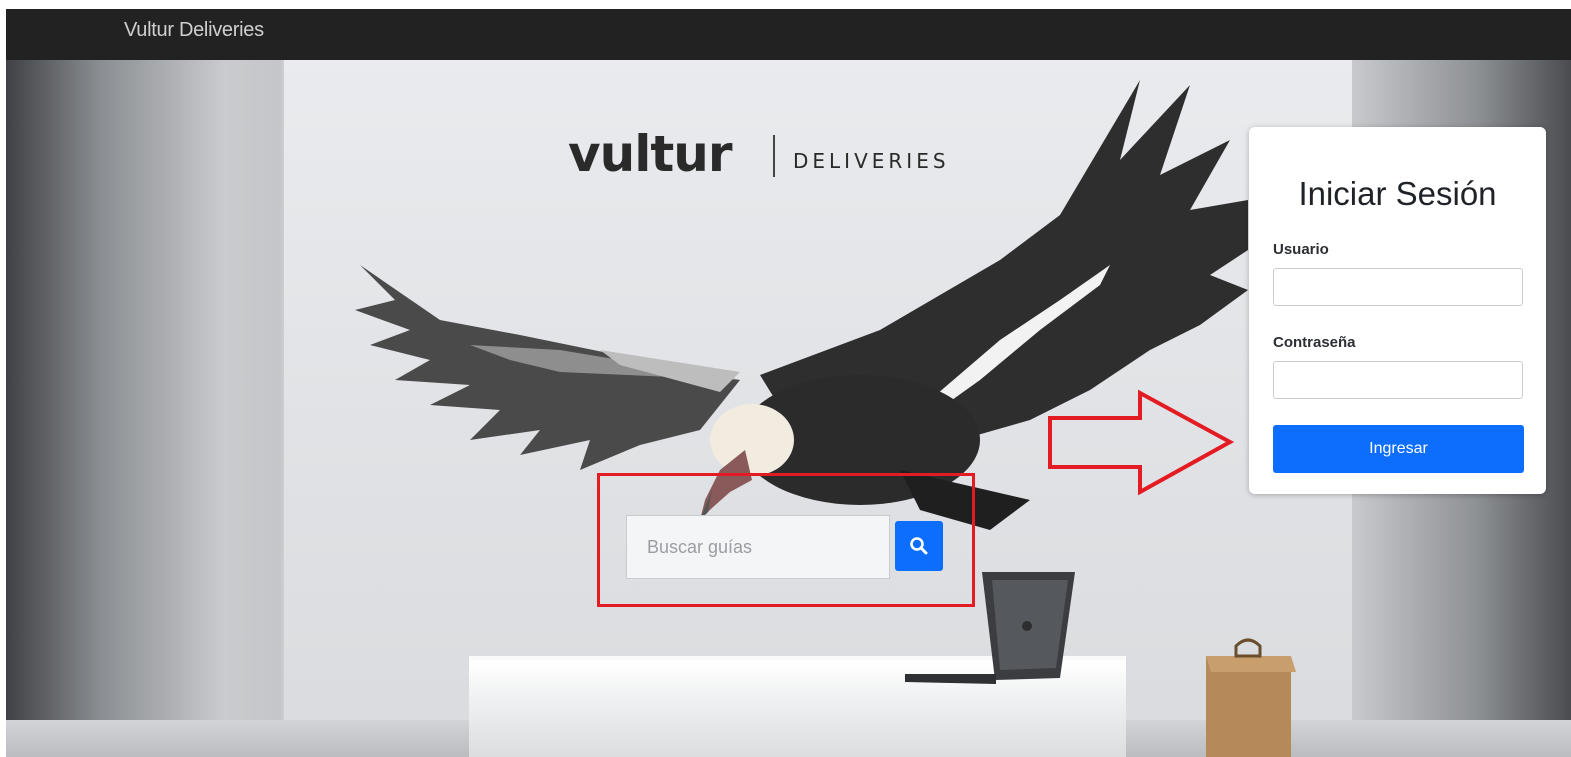 This screenshot has width=1571, height=757. I want to click on left-wing, so click(547, 367).